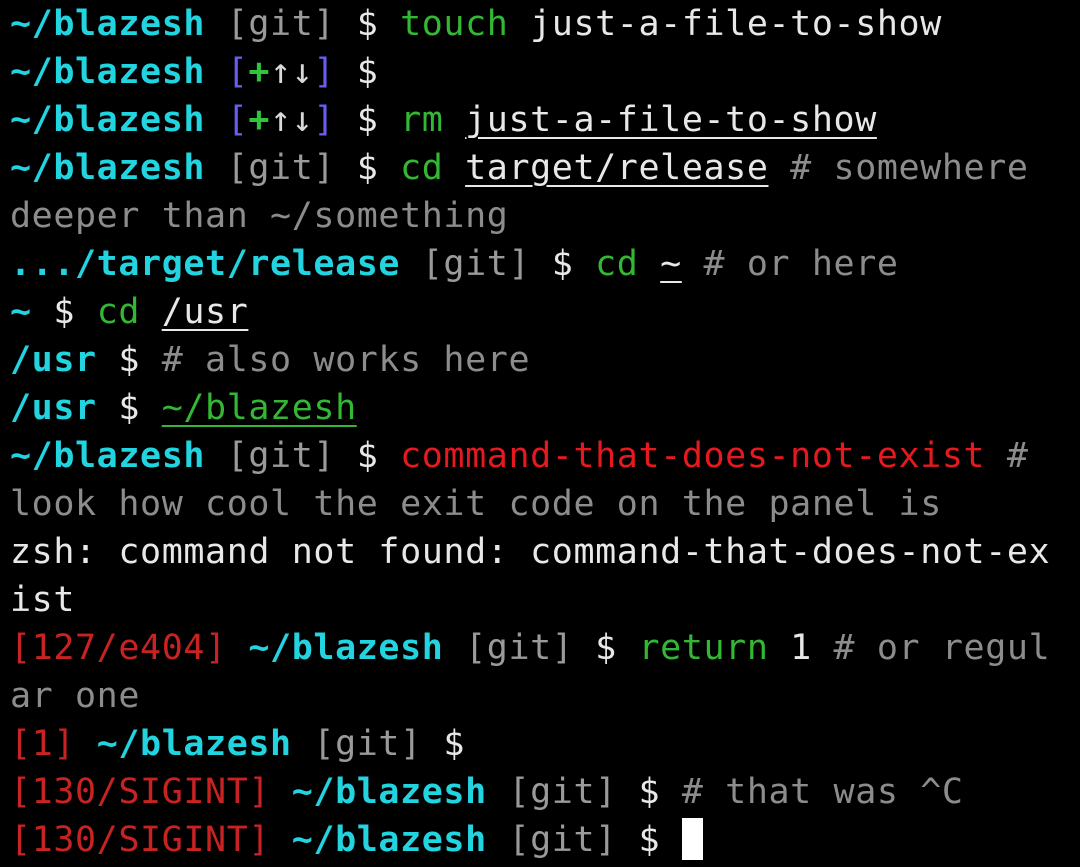 The width and height of the screenshot is (1080, 867). Describe the element at coordinates (545, 744) in the screenshot. I see `terminal-line: [1] ~/blazesh [git] $` at that location.